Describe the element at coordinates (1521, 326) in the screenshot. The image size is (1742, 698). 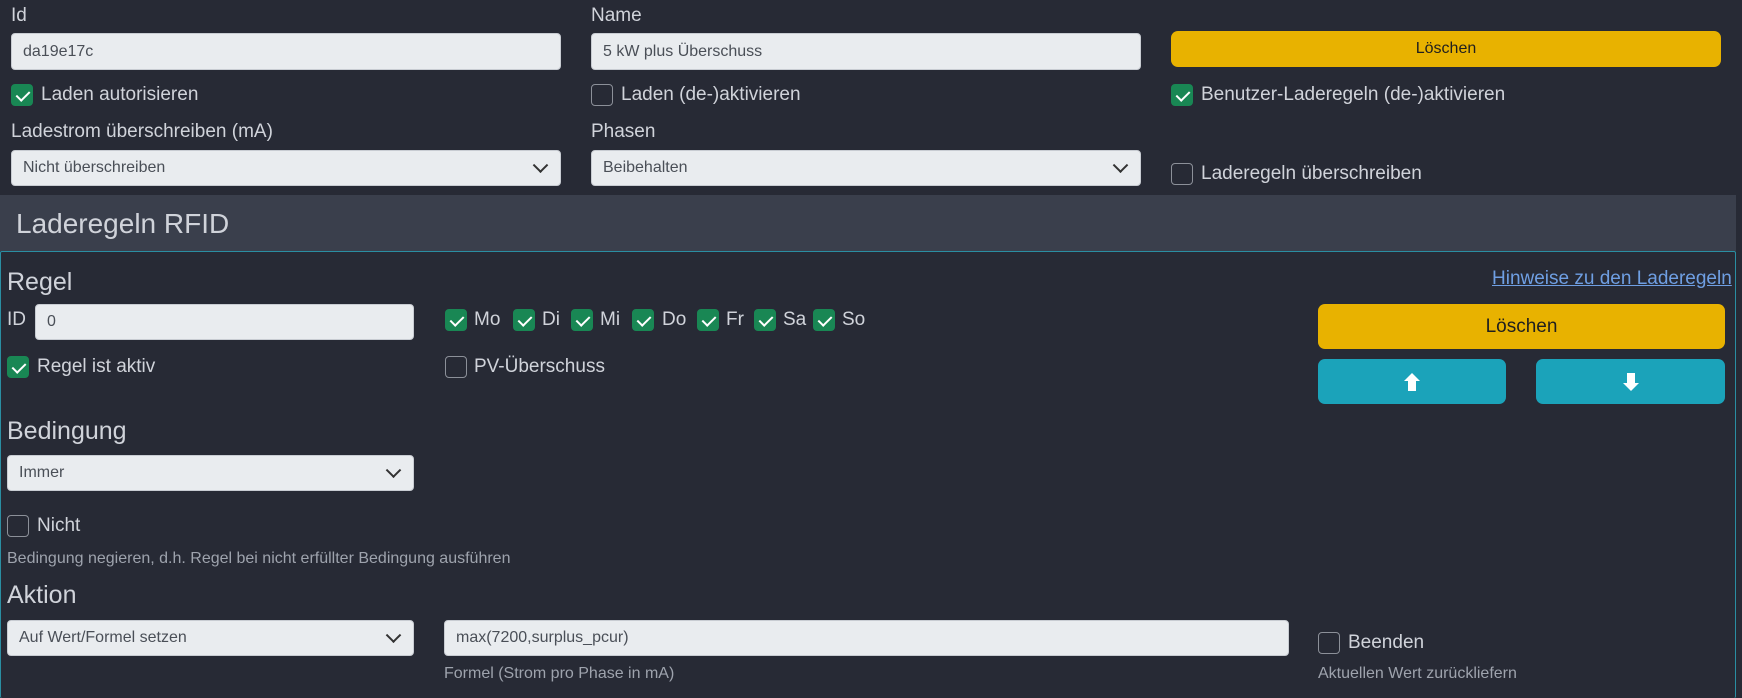
I see `delete-rule-button: Löschen` at that location.